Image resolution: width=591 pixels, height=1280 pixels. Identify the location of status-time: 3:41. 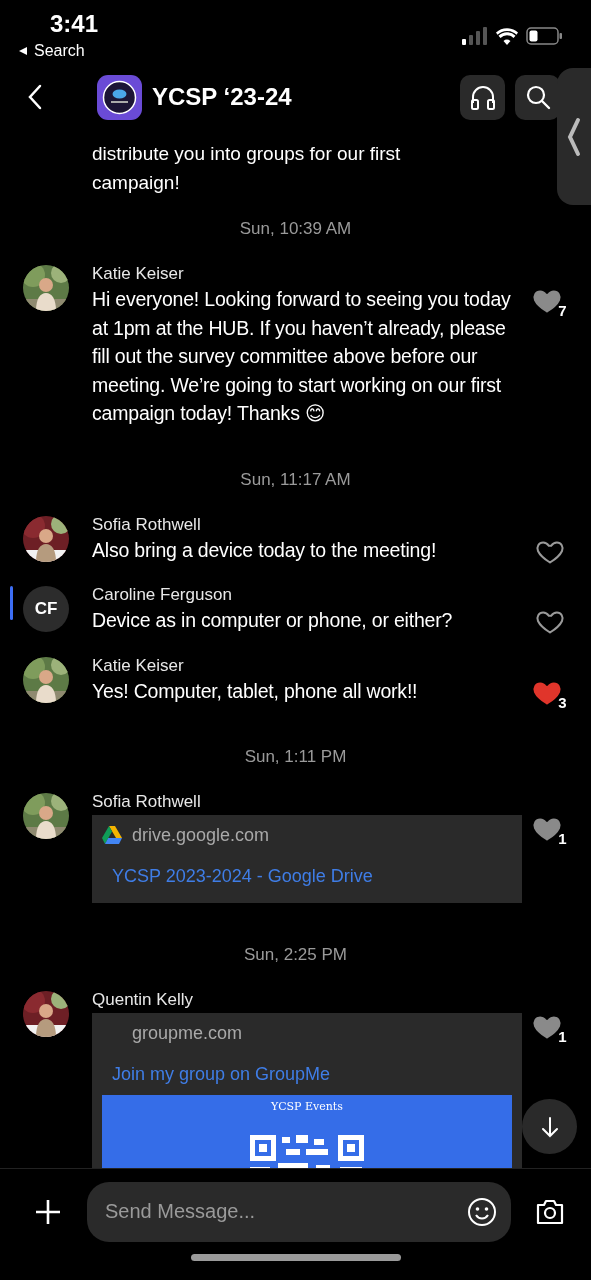
(74, 24).